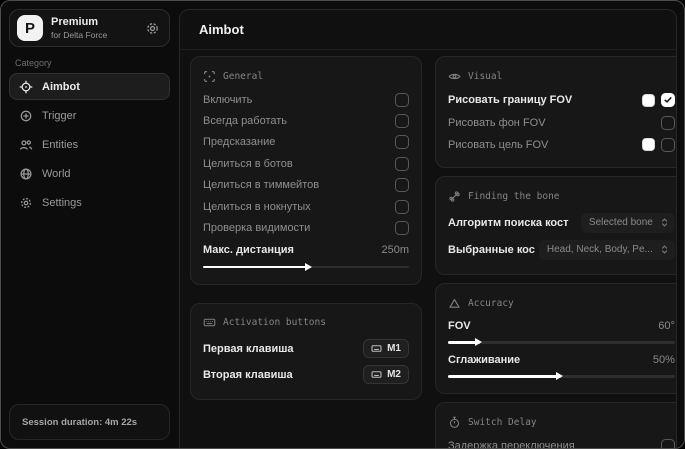 The width and height of the screenshot is (685, 449). I want to click on toggle-row: Всегда работать, so click(306, 120).